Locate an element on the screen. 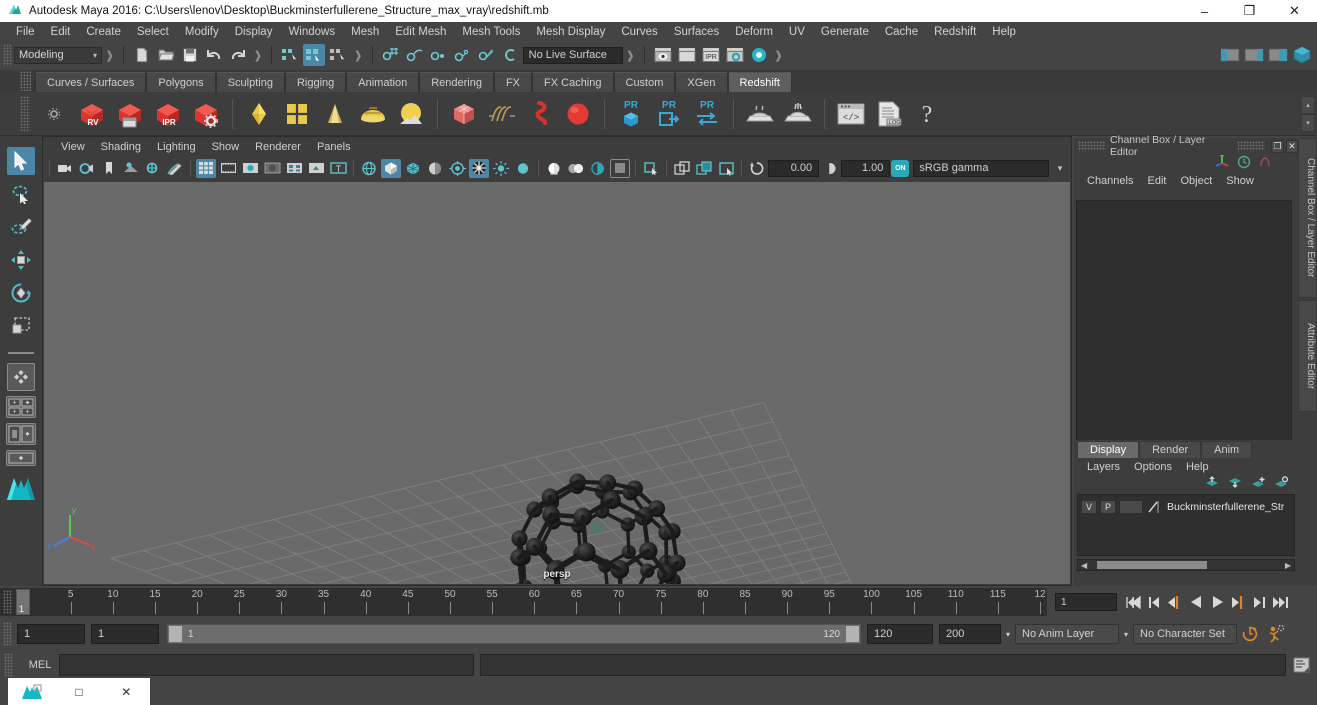 Image resolution: width=1317 pixels, height=705 pixels. menu-help: Help is located at coordinates (1004, 32).